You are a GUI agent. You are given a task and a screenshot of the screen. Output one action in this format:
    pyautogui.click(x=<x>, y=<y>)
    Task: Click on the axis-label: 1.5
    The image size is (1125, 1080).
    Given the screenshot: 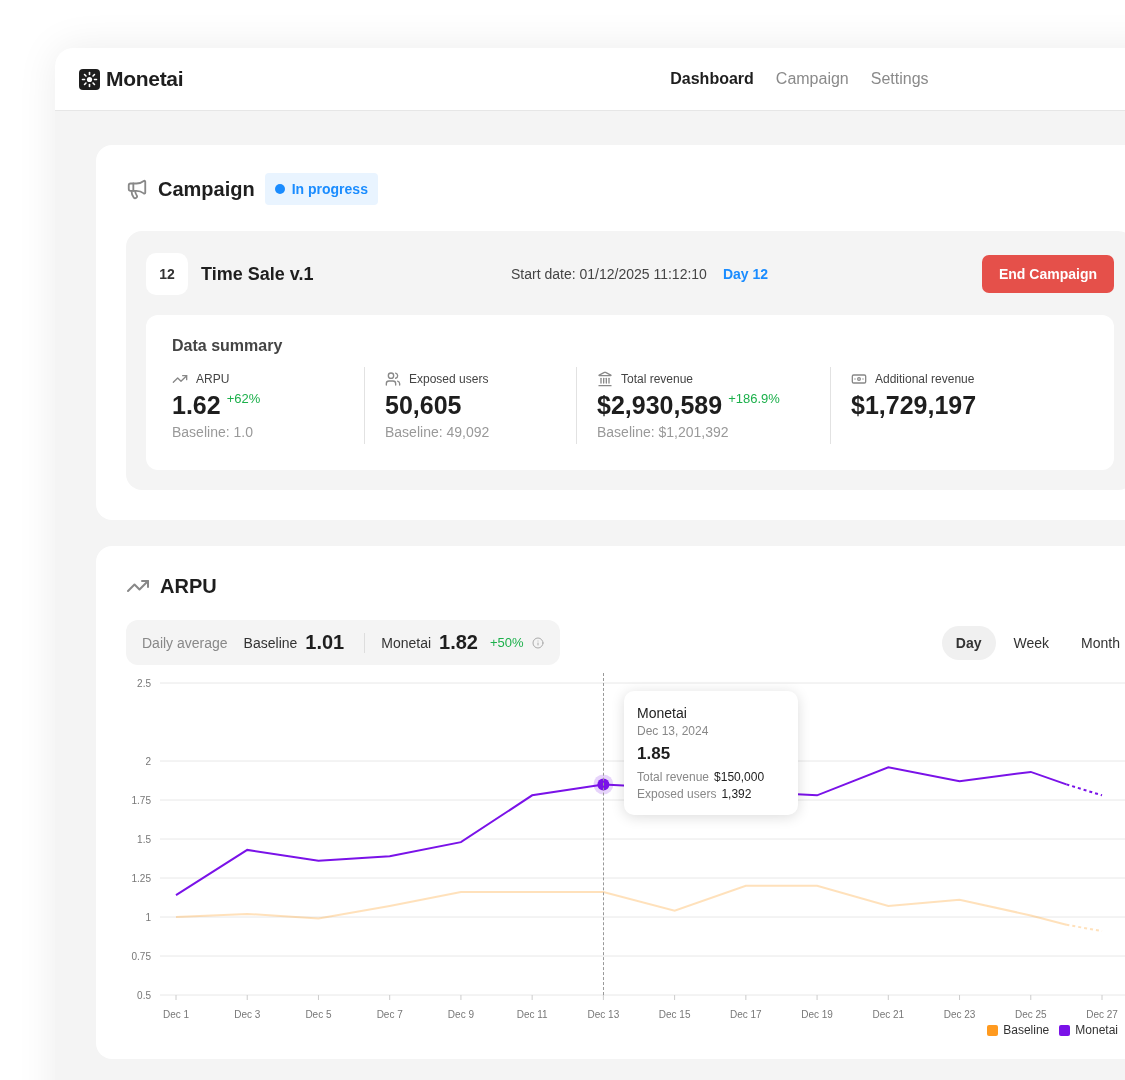 What is the action you would take?
    pyautogui.click(x=144, y=839)
    